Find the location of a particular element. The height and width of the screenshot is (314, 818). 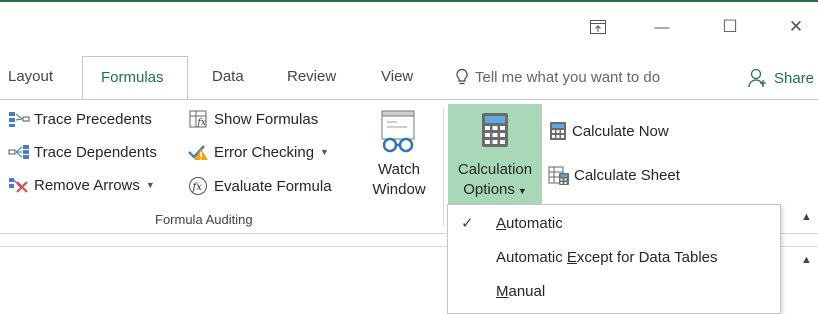

menu-item-automatic-except-prefix: Automatic is located at coordinates (531, 257).